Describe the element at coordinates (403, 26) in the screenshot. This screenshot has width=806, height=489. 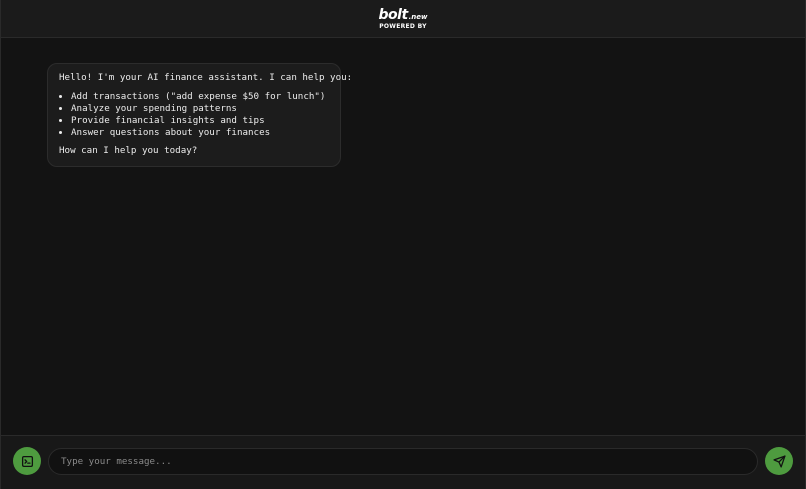
I see `brand-caption: POWERED BY` at that location.